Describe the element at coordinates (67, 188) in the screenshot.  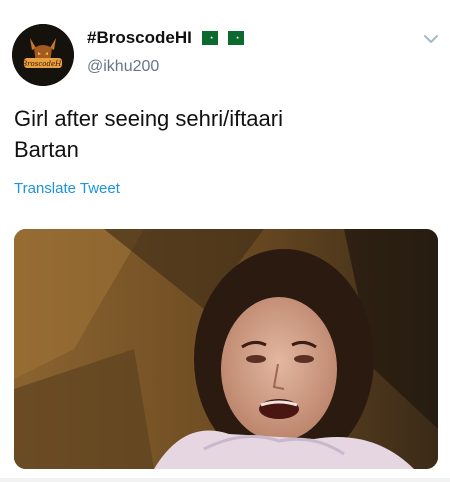
I see `translate-tweet-link: Translate Tweet` at that location.